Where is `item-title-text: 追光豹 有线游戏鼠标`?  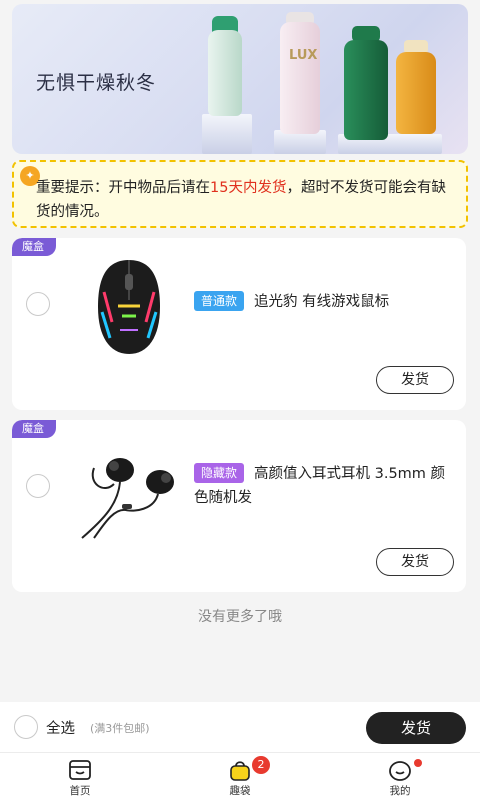 item-title-text: 追光豹 有线游戏鼠标 is located at coordinates (322, 302).